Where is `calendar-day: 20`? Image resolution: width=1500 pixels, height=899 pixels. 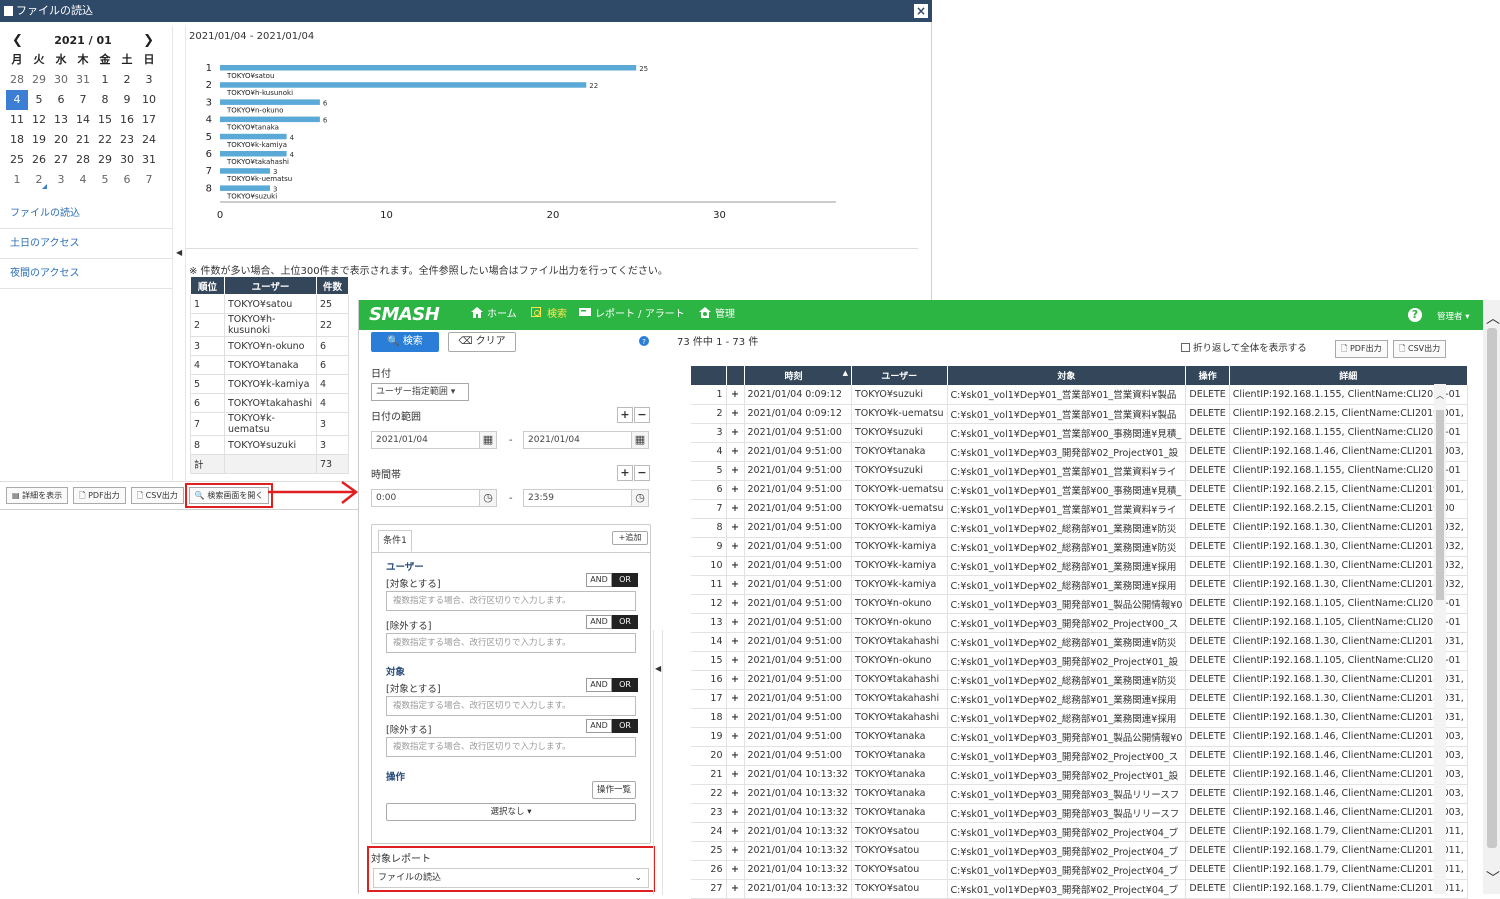 calendar-day: 20 is located at coordinates (61, 140).